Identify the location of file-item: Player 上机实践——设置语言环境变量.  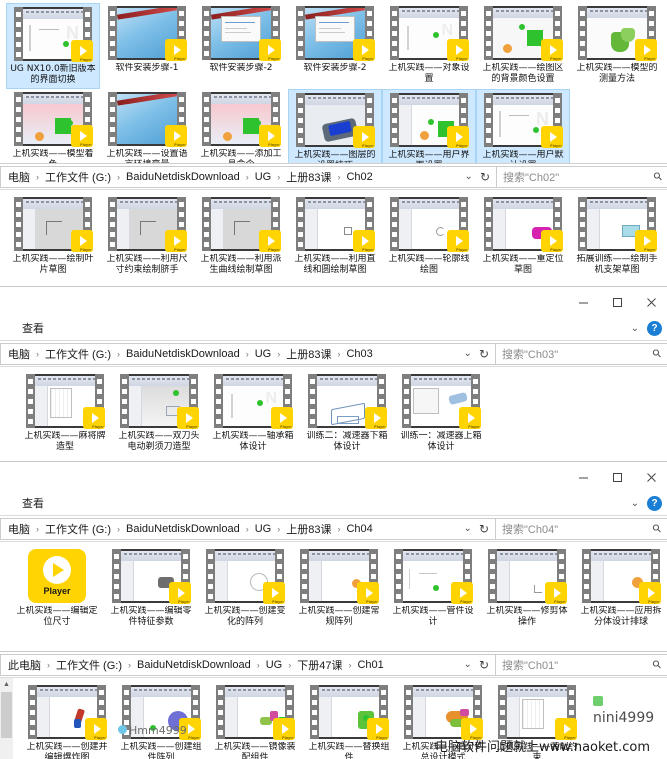
(147, 126).